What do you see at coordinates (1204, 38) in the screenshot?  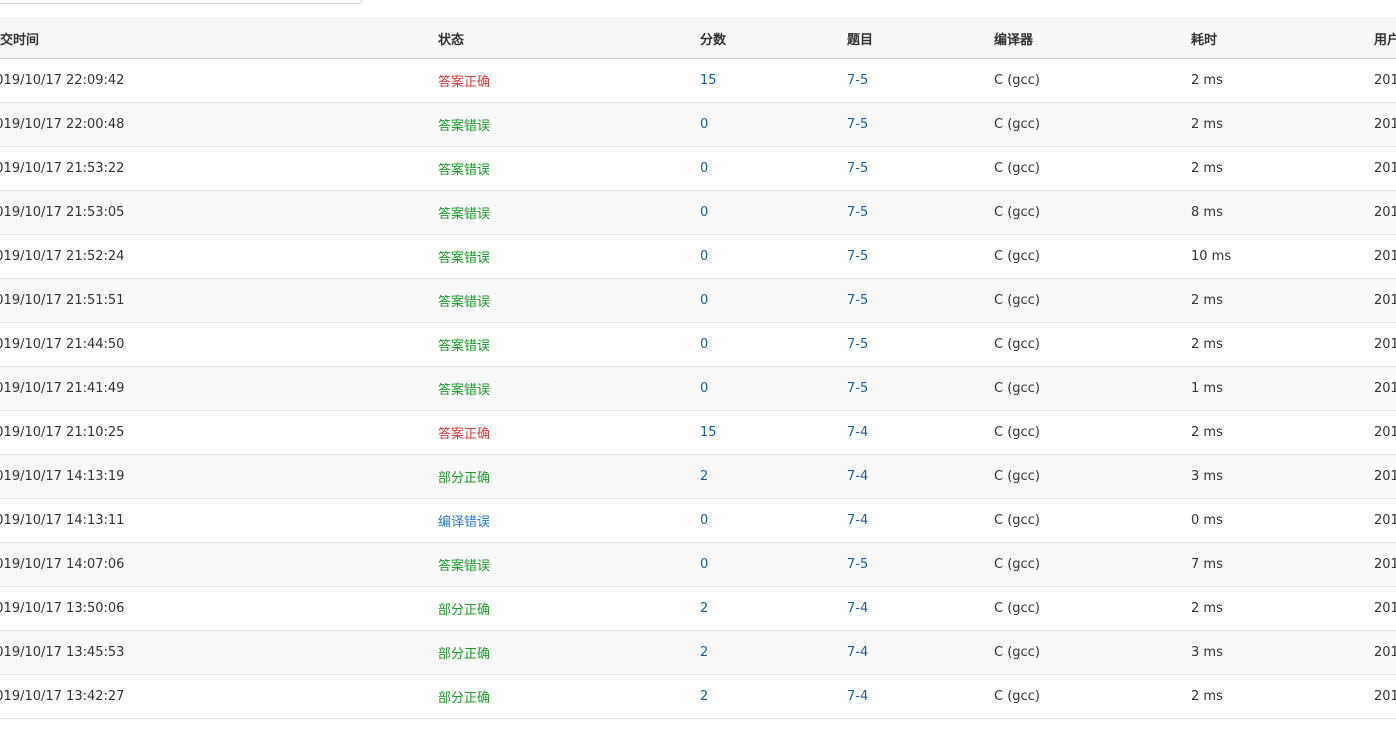 I see `header-cost: 耗时` at bounding box center [1204, 38].